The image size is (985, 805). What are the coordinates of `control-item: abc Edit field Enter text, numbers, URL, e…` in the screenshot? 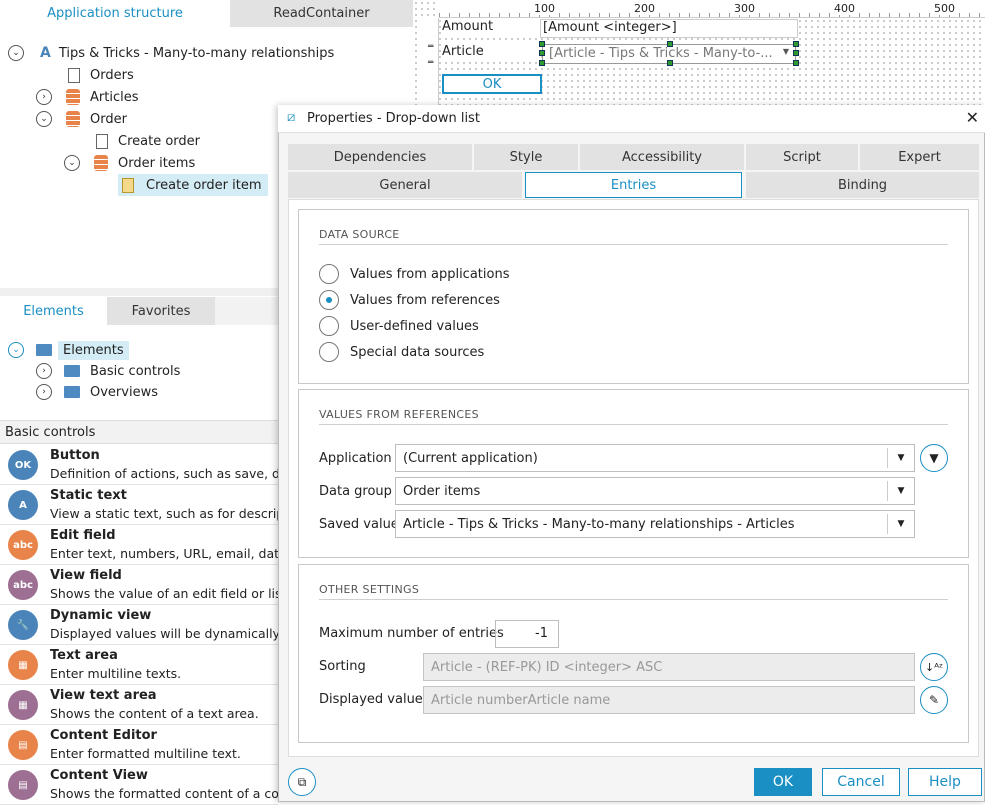 It's located at (145, 545).